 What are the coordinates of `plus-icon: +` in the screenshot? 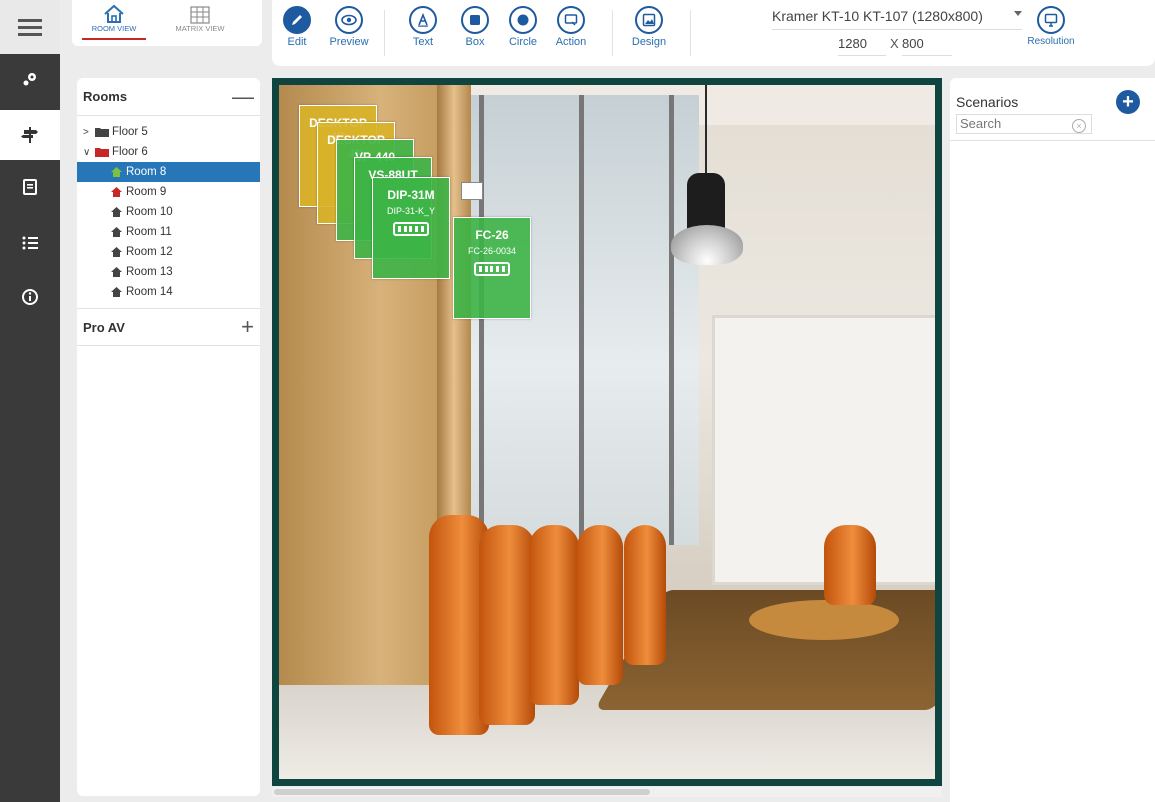 It's located at (1128, 101).